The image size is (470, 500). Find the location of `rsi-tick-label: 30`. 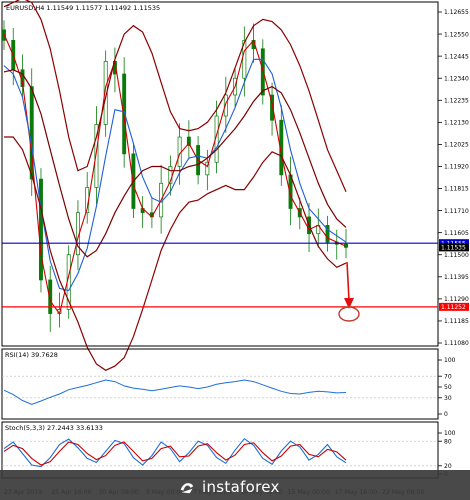

rsi-tick-label: 30 is located at coordinates (448, 398).